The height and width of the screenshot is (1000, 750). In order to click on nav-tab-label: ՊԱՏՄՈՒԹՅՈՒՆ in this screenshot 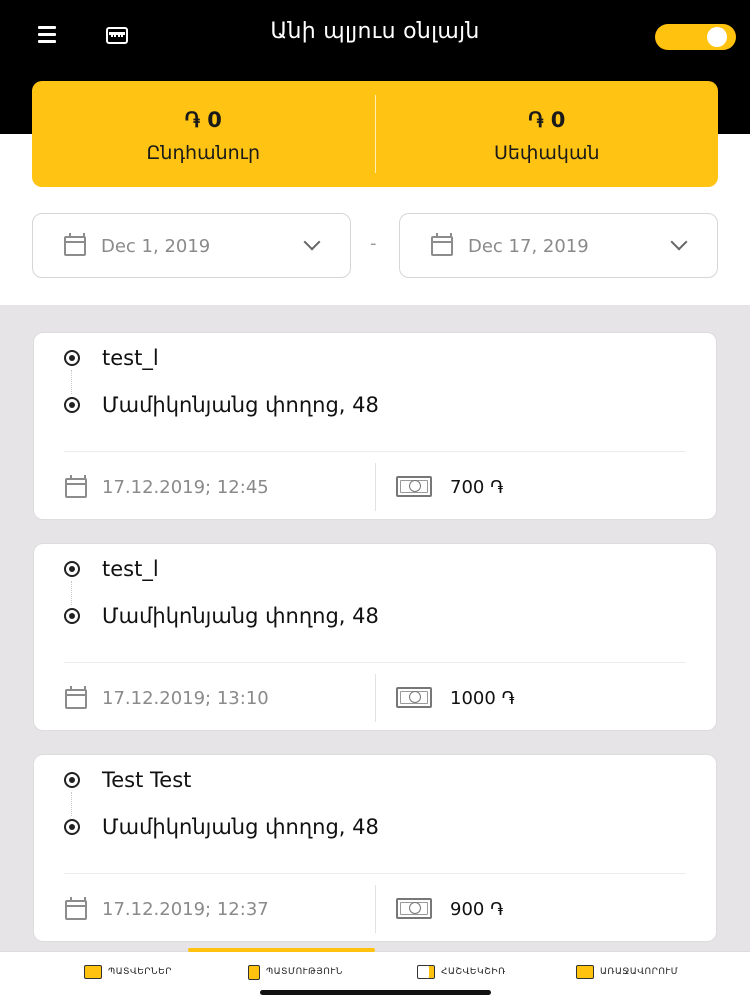, I will do `click(304, 972)`.